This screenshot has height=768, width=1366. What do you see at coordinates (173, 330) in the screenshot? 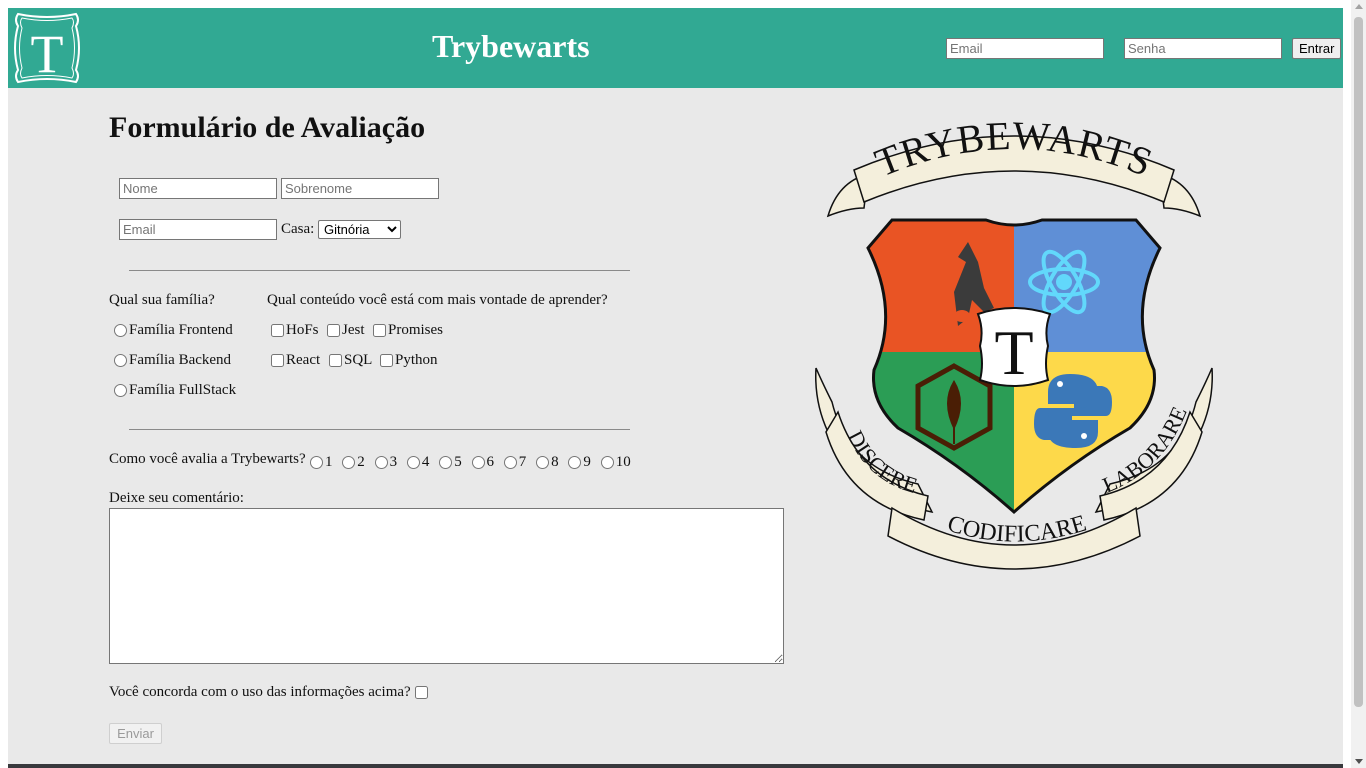
I see `family-option-frontend: Família Frontend` at bounding box center [173, 330].